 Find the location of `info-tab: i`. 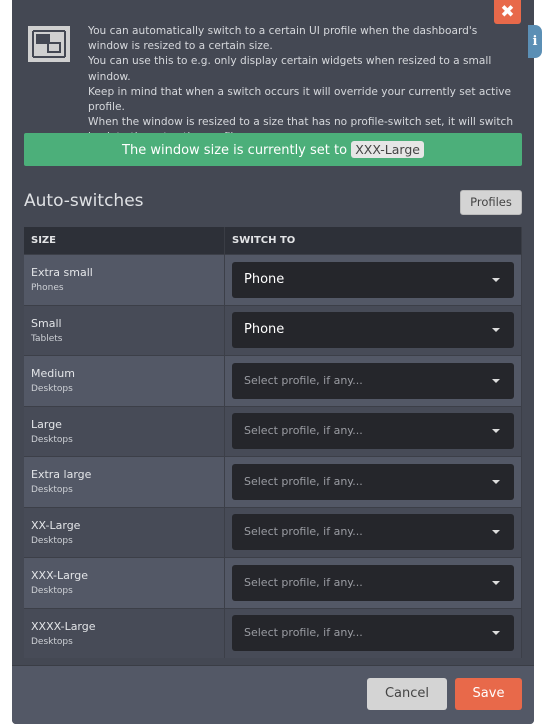

info-tab: i is located at coordinates (535, 41).